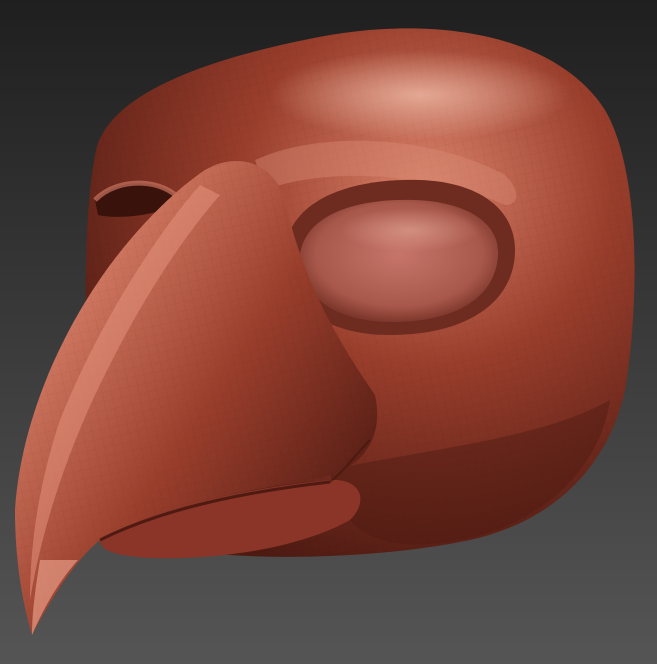  Describe the element at coordinates (420, 95) in the screenshot. I see `head-highlight` at that location.